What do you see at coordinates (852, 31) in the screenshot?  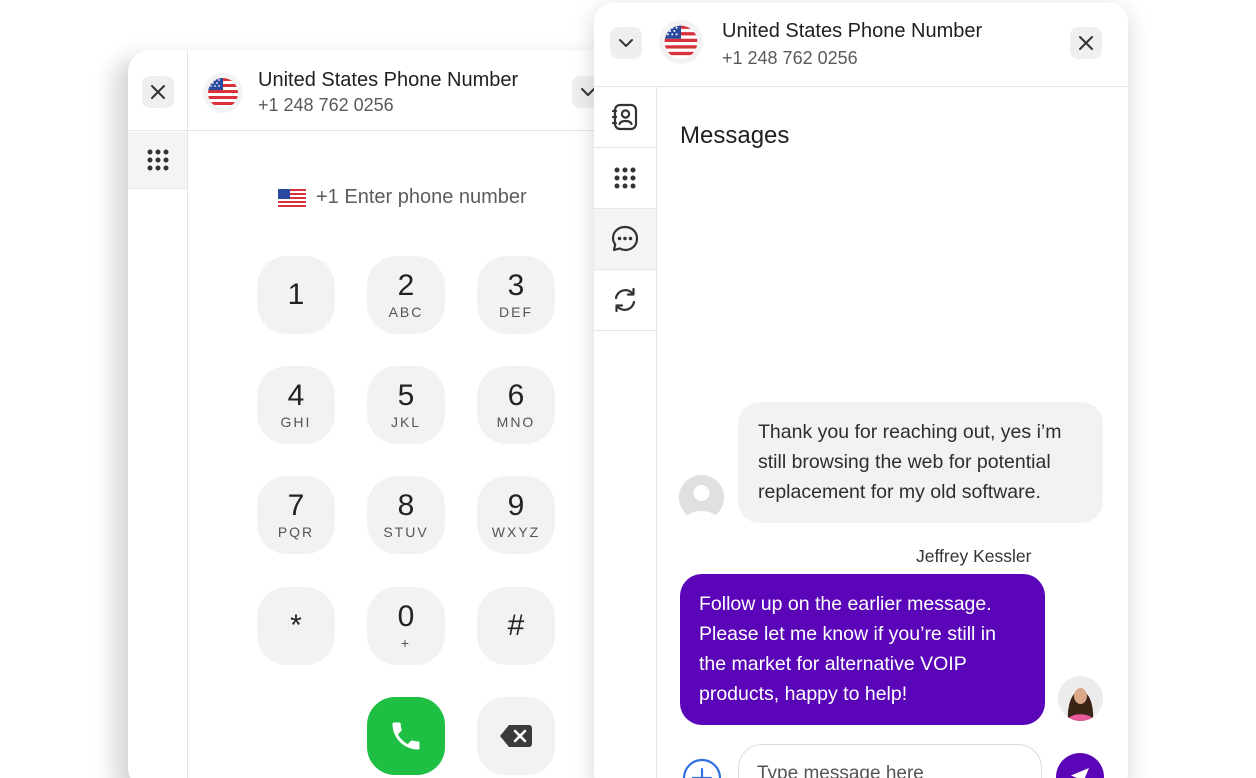 I see `messenger-title: United States Phone Number` at bounding box center [852, 31].